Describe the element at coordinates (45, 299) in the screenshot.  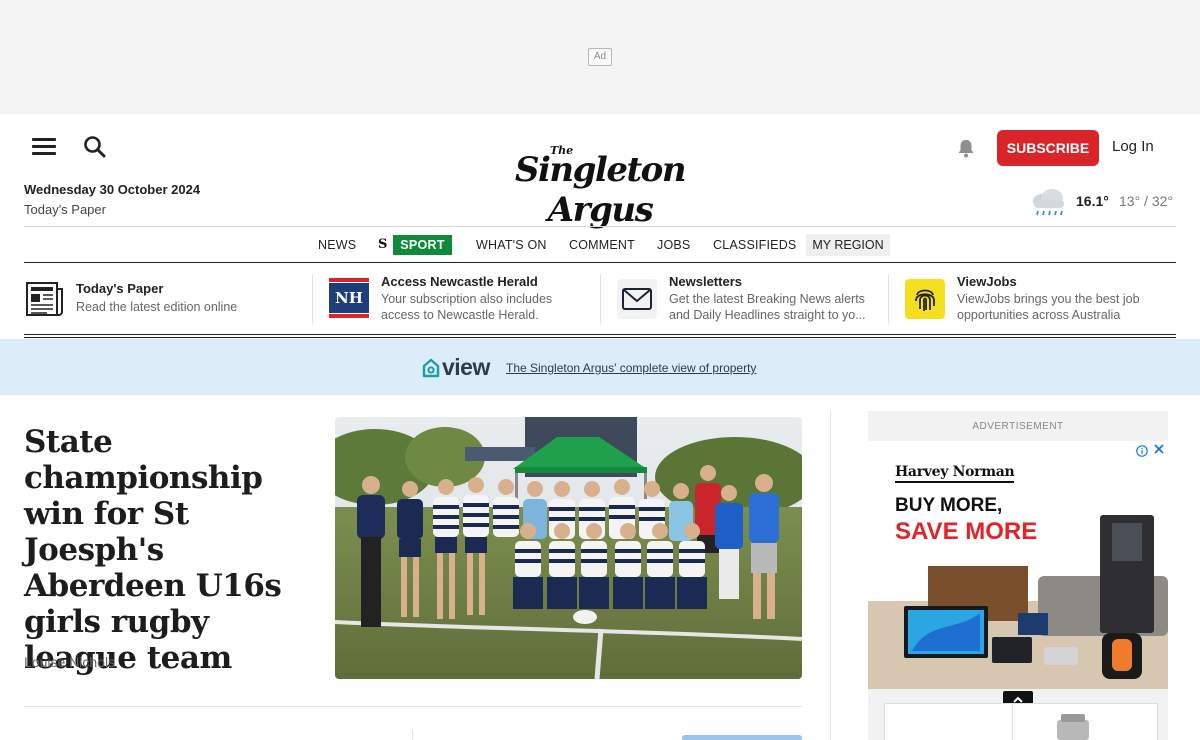
I see `newspaper-icon` at that location.